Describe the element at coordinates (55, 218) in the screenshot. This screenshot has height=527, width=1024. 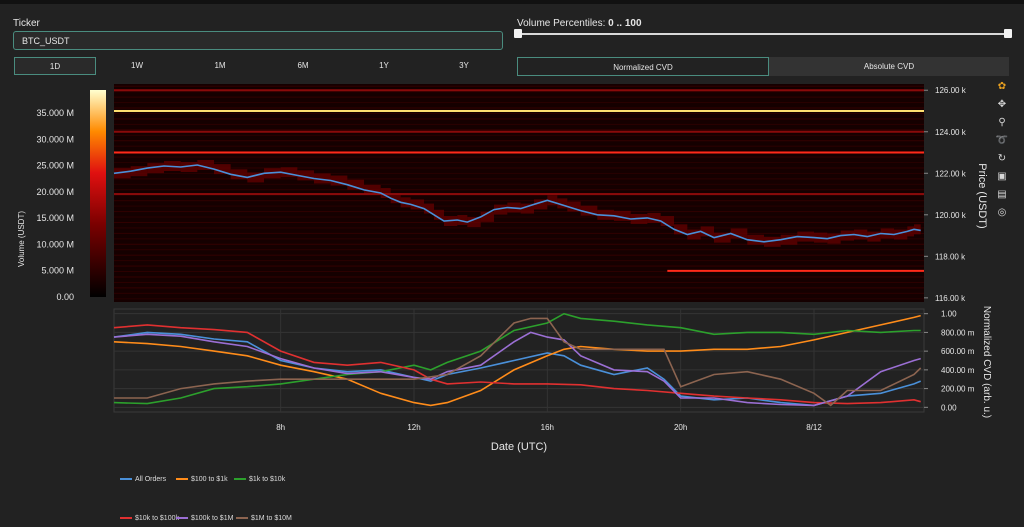
I see `colorbar-tick-label: 15.000 M` at that location.